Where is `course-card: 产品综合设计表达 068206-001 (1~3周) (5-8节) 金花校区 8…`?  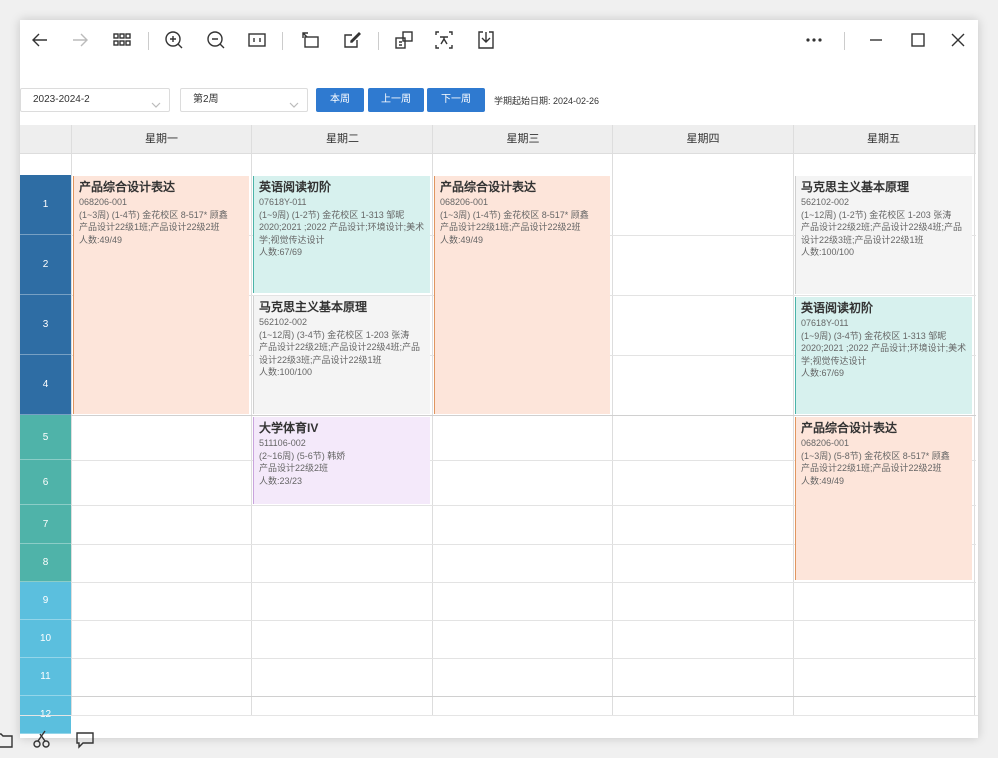
course-card: 产品综合设计表达 068206-001 (1~3周) (5-8节) 金花校区 8… is located at coordinates (883, 498).